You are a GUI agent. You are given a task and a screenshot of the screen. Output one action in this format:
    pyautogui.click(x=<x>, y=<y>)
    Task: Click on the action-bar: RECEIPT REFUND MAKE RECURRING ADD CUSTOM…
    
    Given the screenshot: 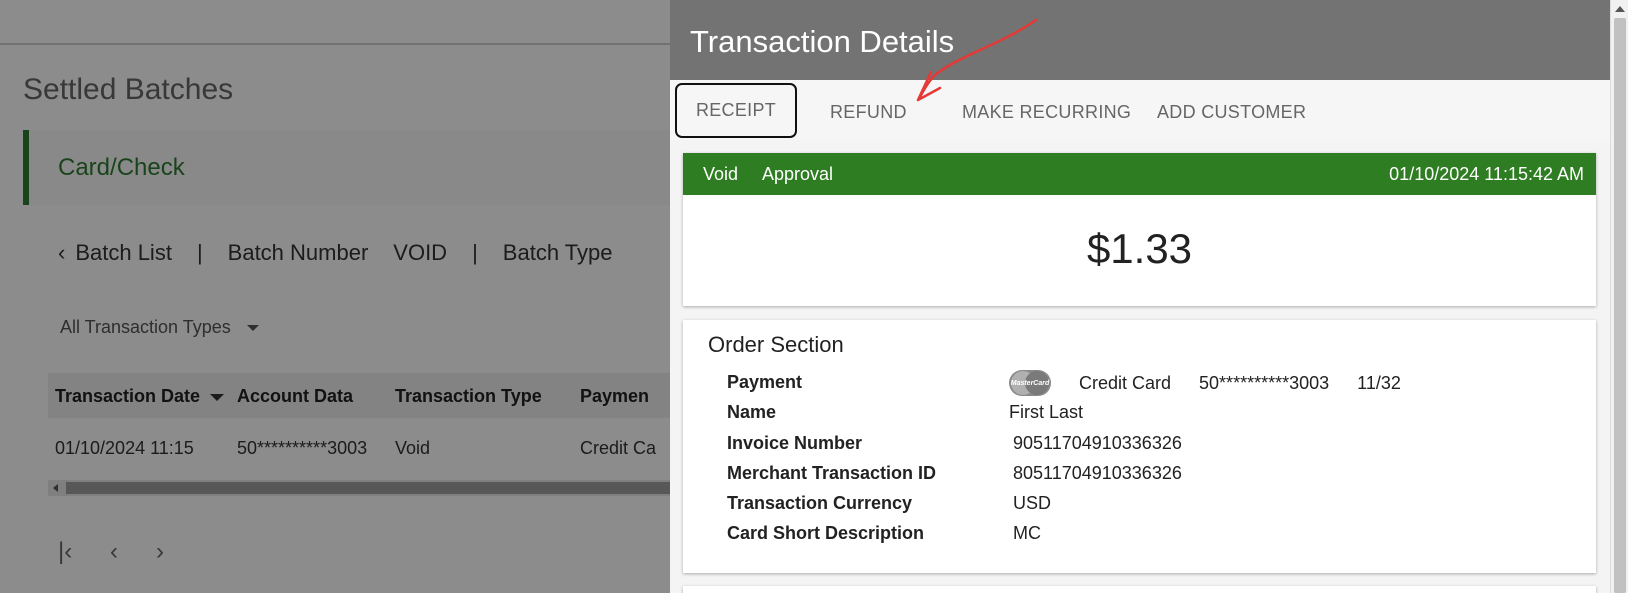 What is the action you would take?
    pyautogui.click(x=1140, y=110)
    